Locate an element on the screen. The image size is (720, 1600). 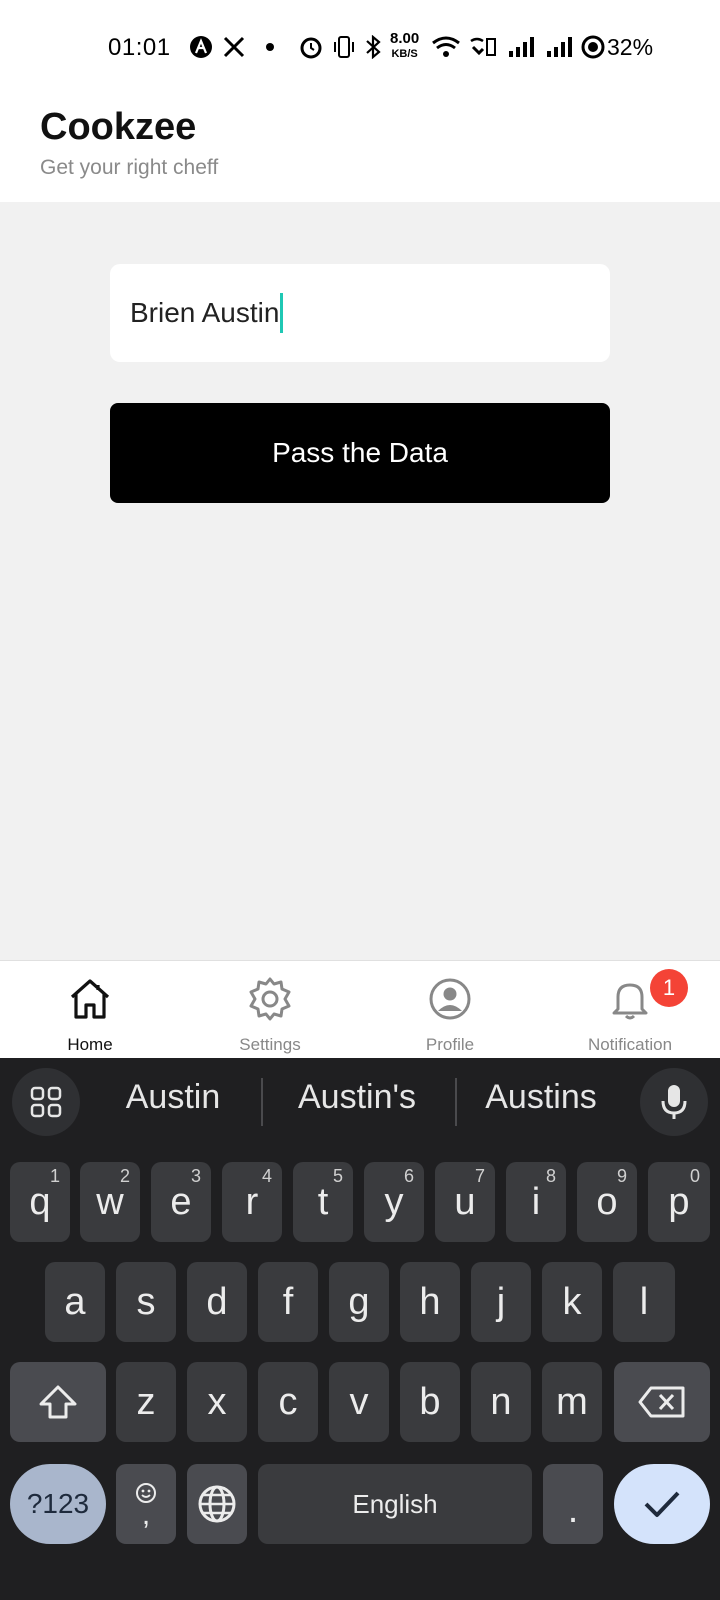
key-label: t is located at coordinates (323, 1201).